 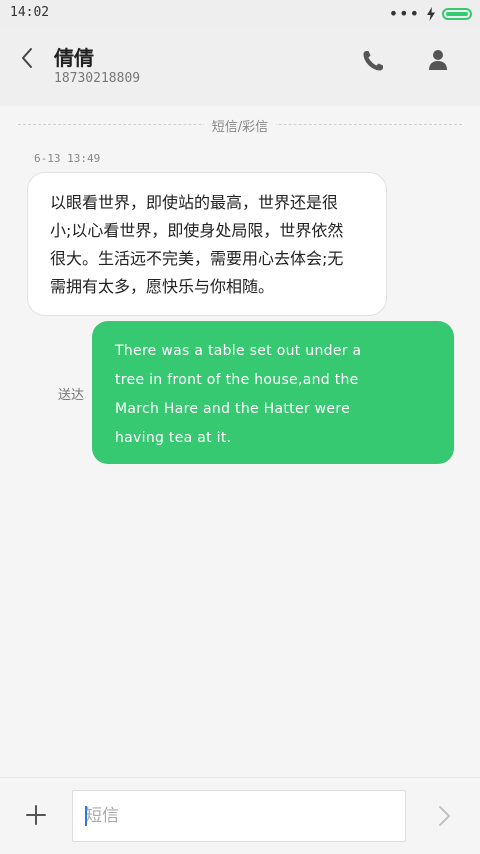 What do you see at coordinates (74, 56) in the screenshot?
I see `contact-name: 倩倩` at bounding box center [74, 56].